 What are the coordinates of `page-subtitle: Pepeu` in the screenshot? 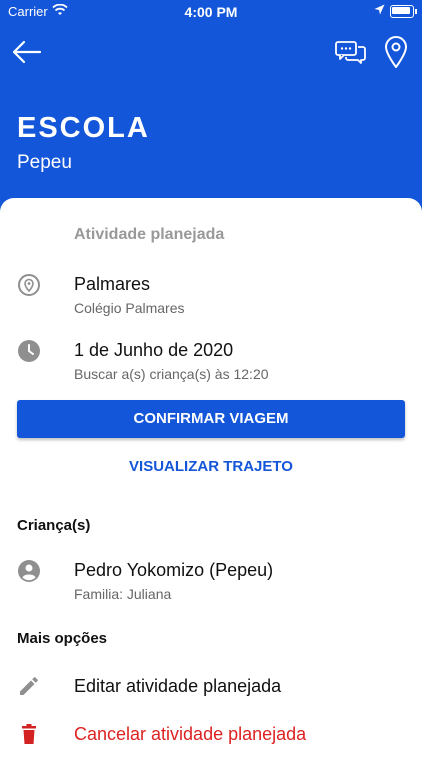 It's located at (44, 162).